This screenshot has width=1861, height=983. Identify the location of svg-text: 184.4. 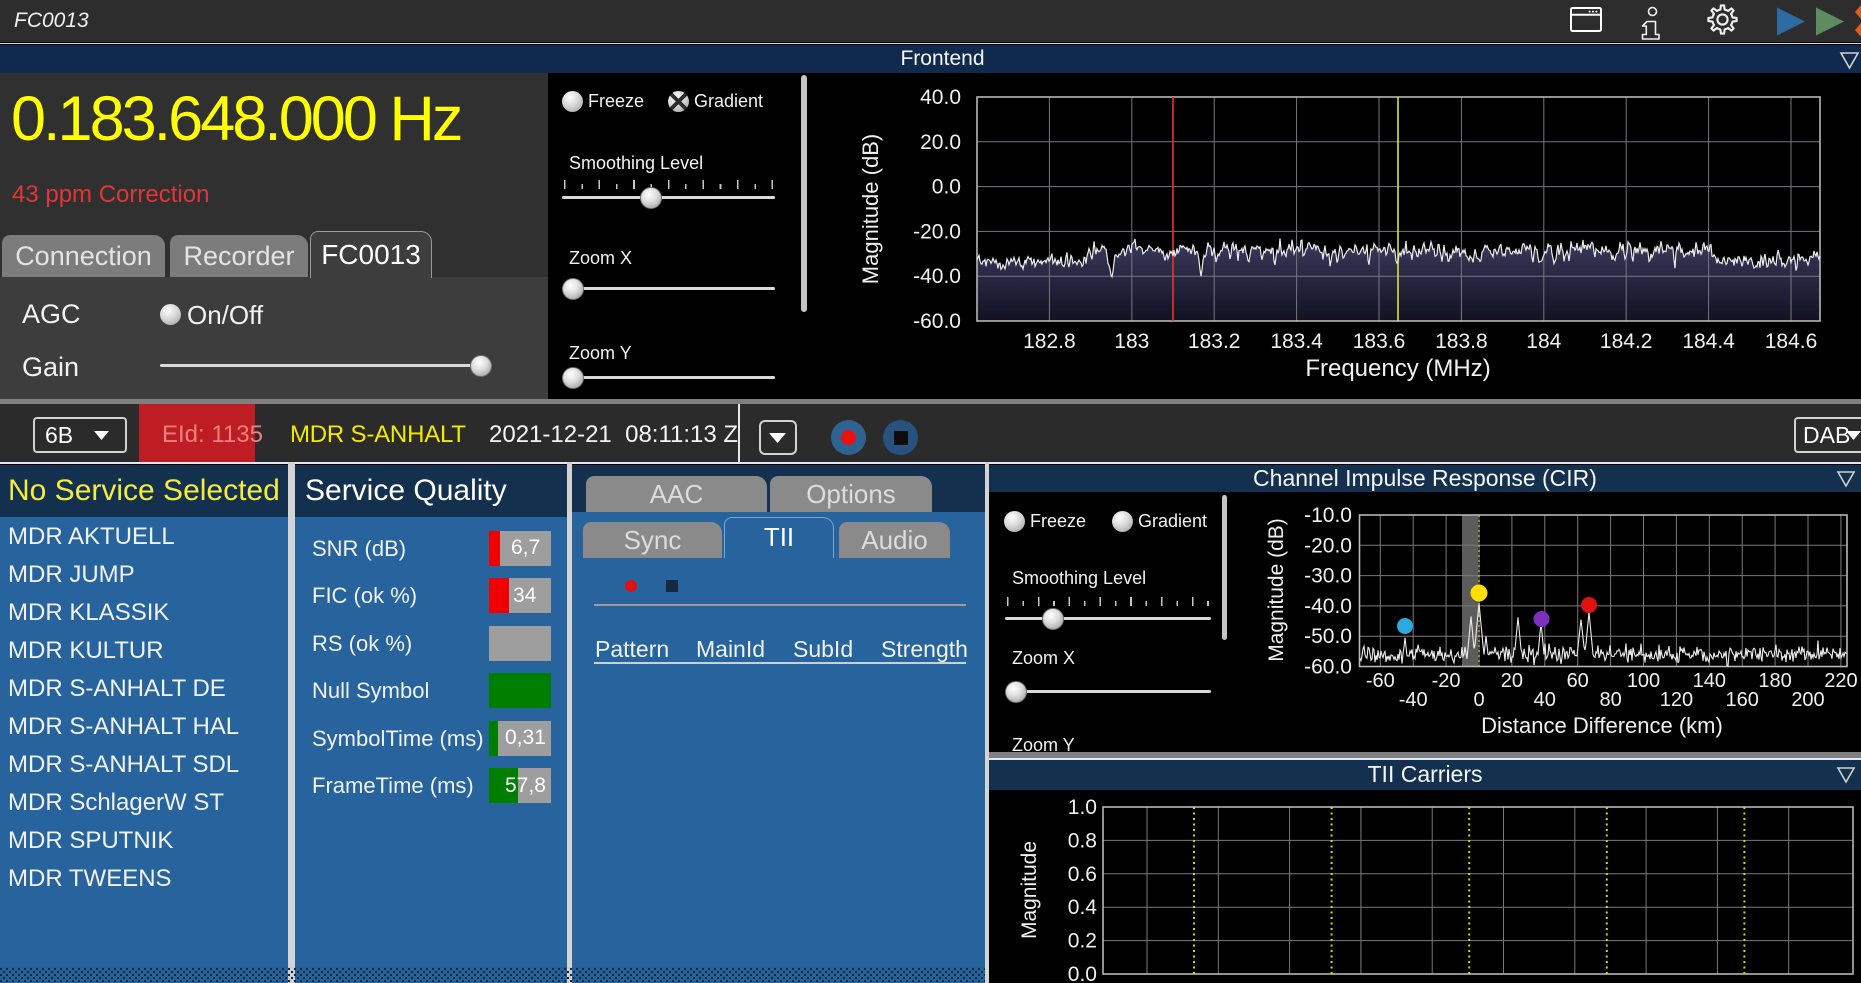
(1708, 341).